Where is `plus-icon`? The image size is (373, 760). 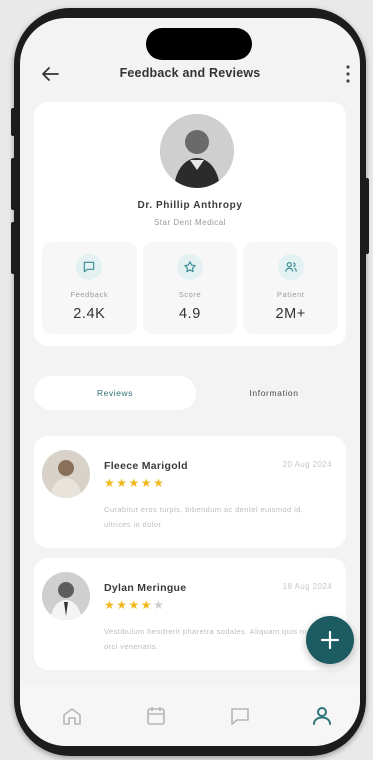
plus-icon is located at coordinates (330, 640).